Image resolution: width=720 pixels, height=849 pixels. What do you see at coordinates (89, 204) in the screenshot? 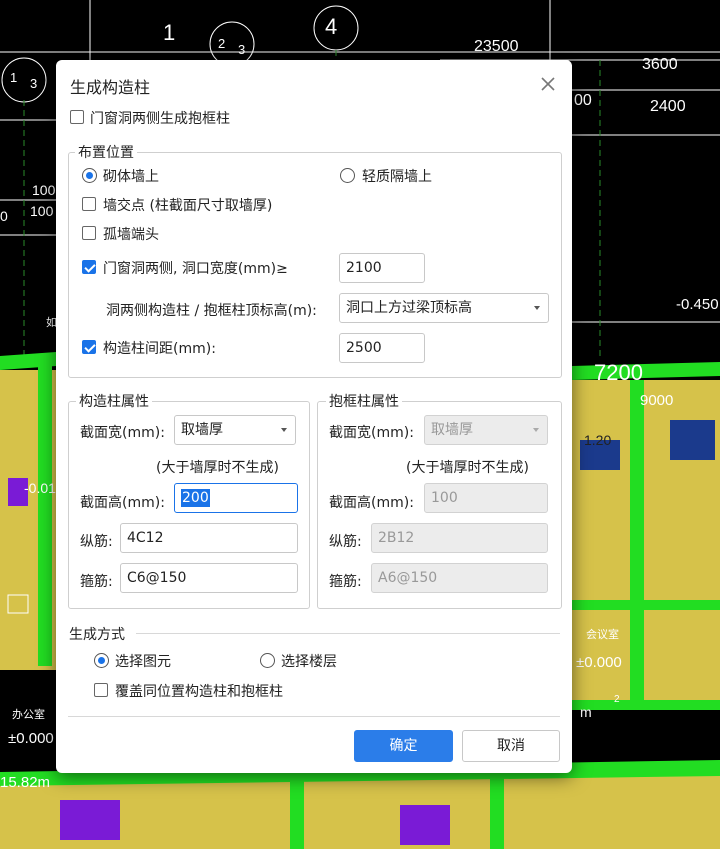
I see `wall-intersection-checkbox` at bounding box center [89, 204].